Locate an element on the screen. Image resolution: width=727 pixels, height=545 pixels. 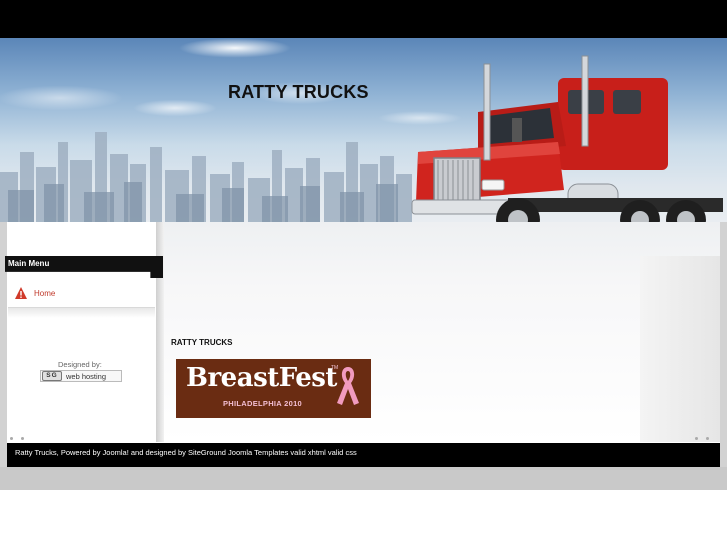
sidebar-divider is located at coordinates (160, 332).